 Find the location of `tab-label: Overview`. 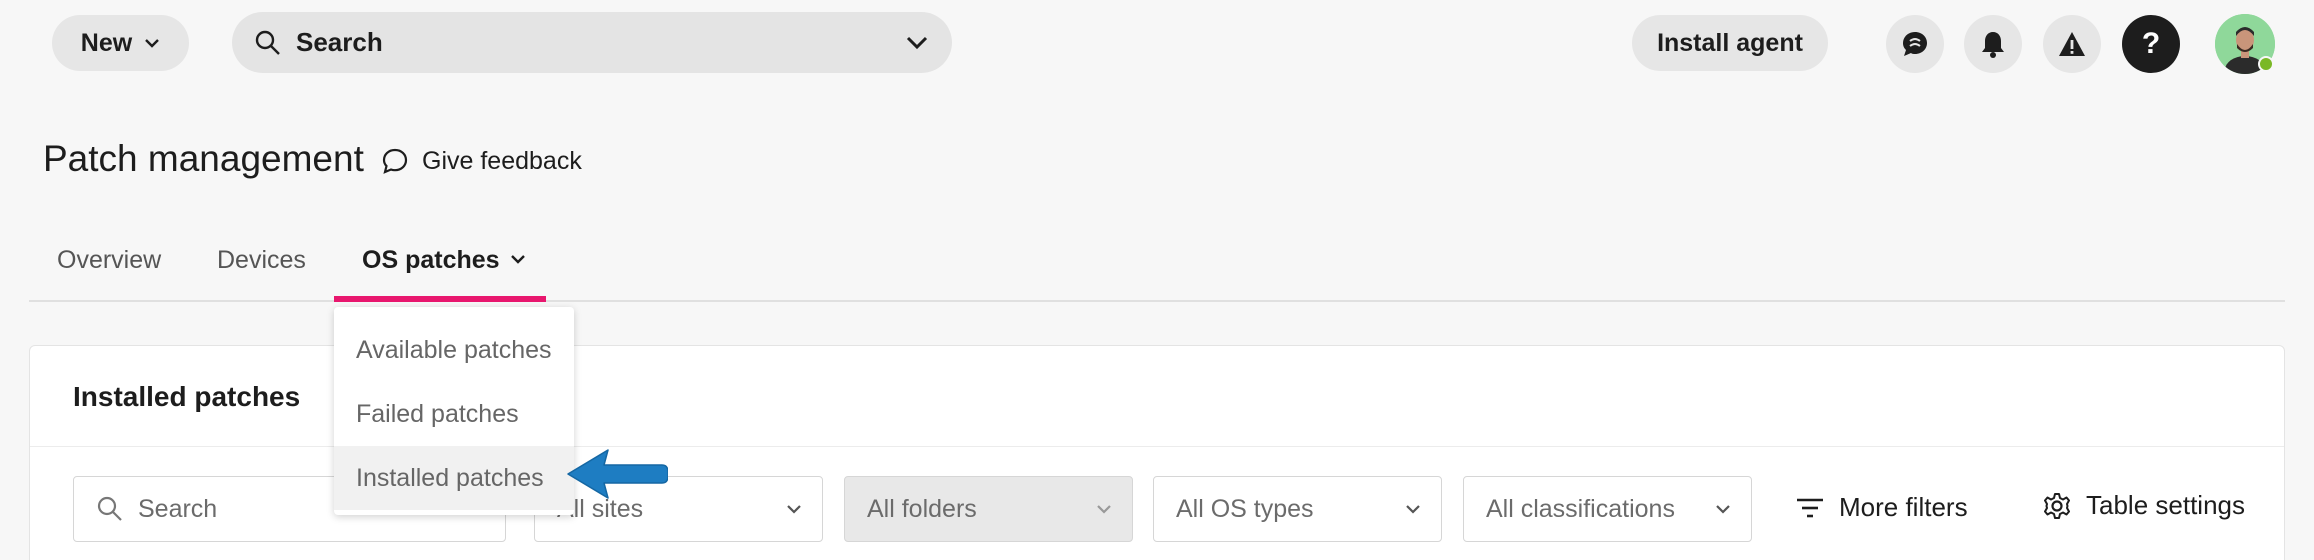

tab-label: Overview is located at coordinates (109, 260).